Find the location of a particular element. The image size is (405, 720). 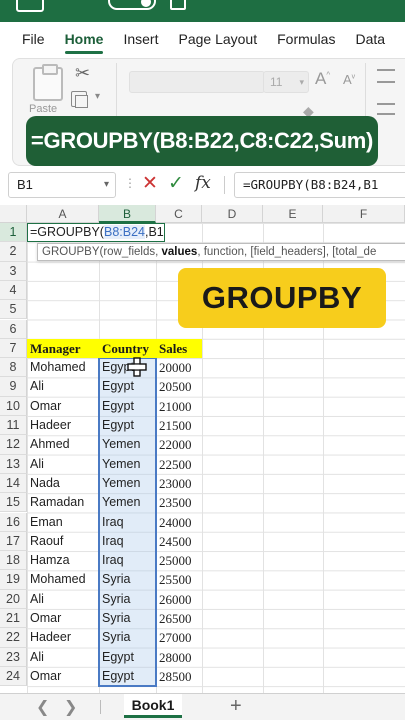

row-header-18: 18 is located at coordinates (13, 561).